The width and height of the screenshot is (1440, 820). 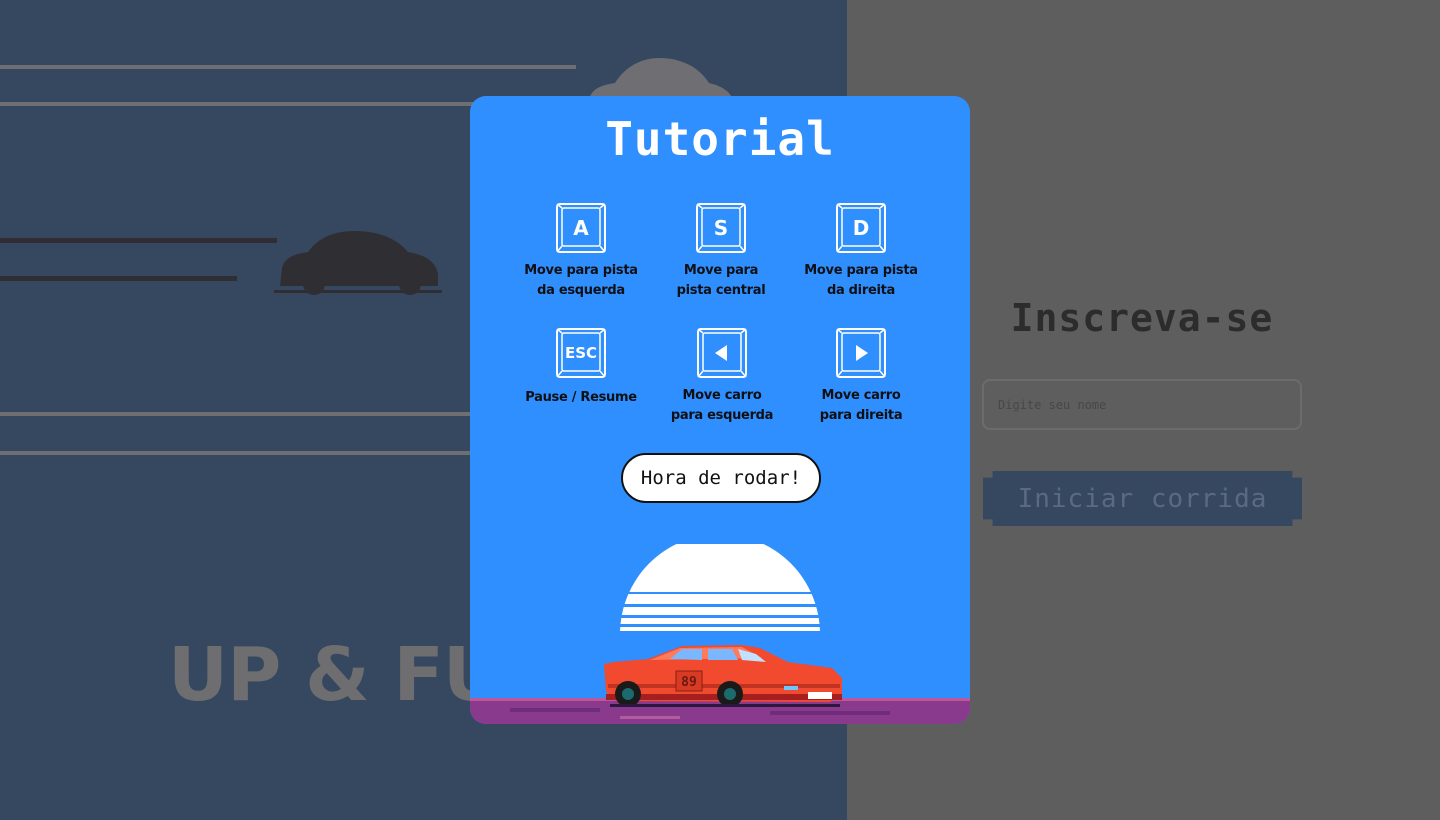 I want to click on start-race-button: Iniciar corrida, so click(x=1142, y=498).